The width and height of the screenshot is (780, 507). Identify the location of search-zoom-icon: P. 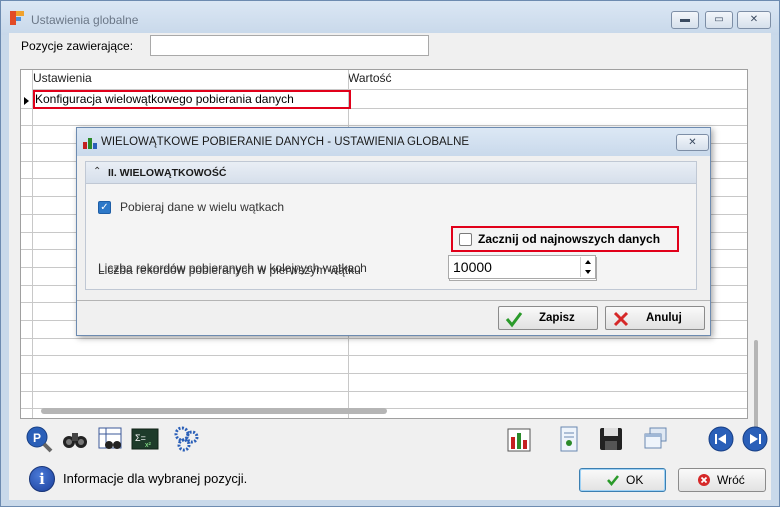
(39, 439).